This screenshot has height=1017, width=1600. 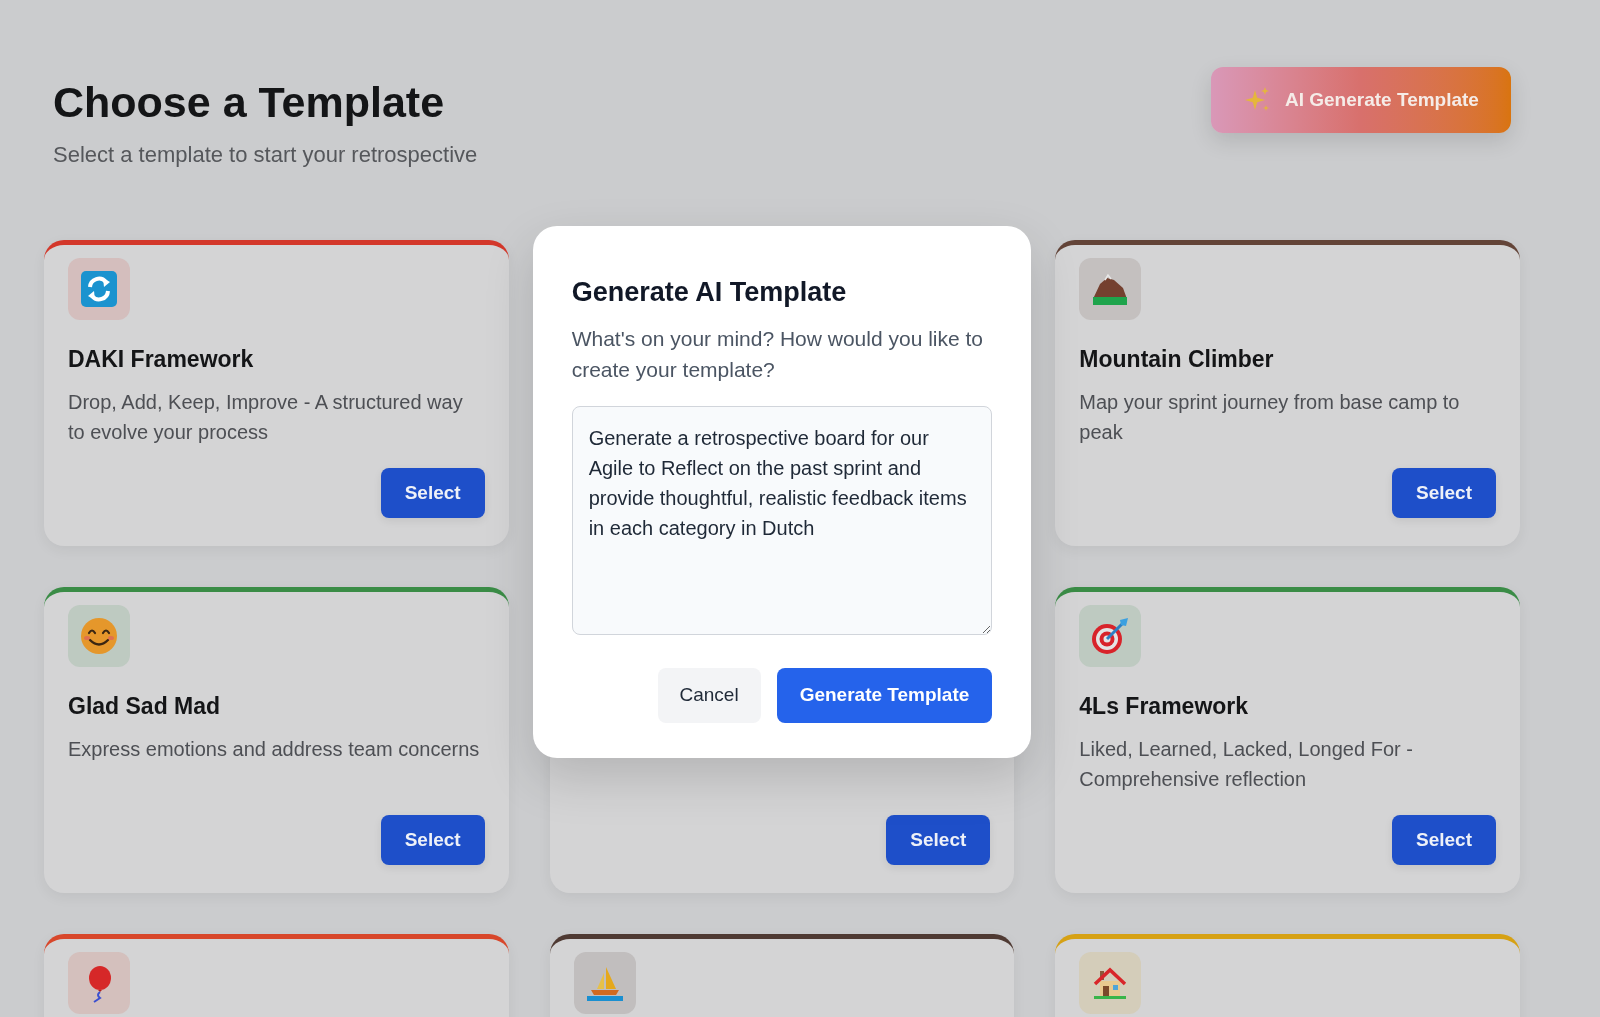 What do you see at coordinates (274, 749) in the screenshot?
I see `template-description: Express emotions and address team concerns` at bounding box center [274, 749].